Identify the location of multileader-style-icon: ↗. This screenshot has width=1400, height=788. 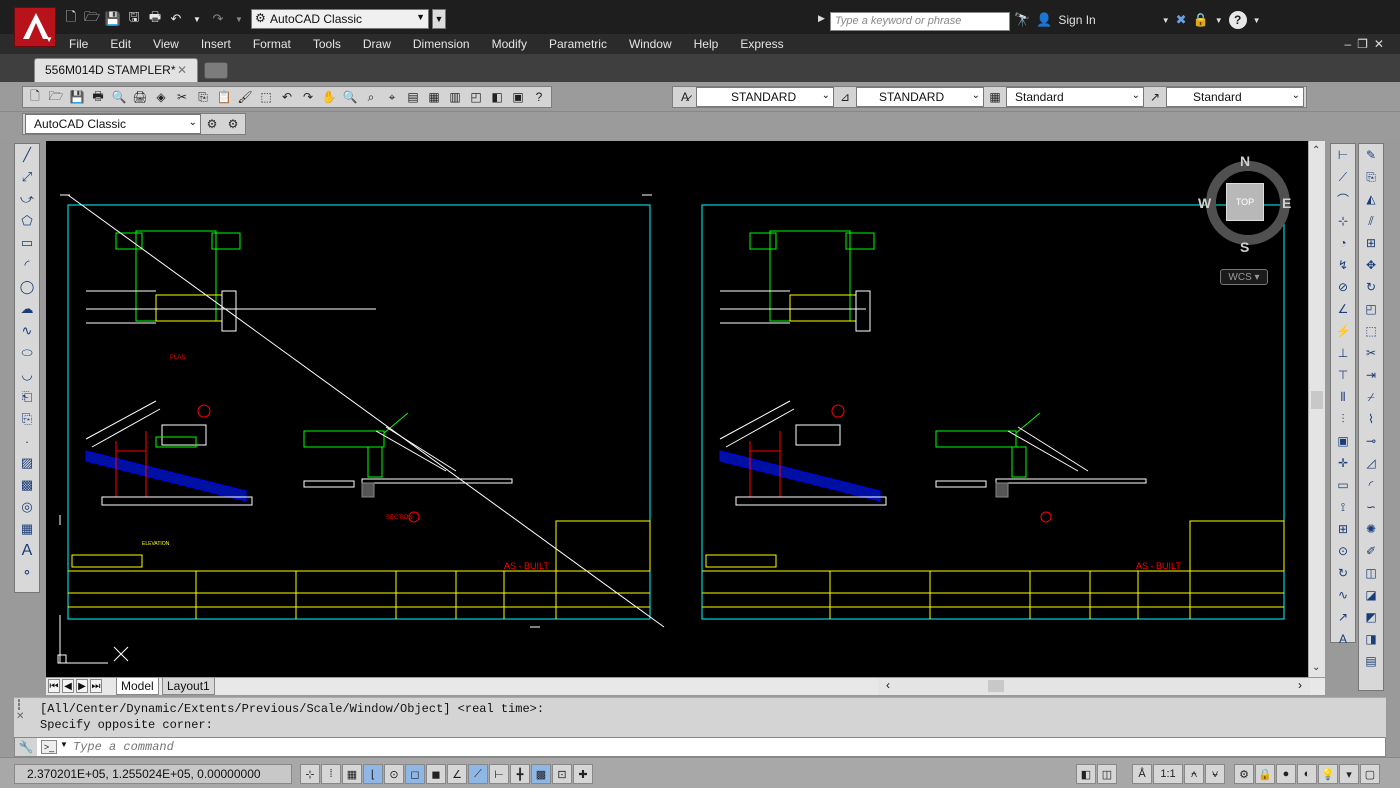
(1155, 97).